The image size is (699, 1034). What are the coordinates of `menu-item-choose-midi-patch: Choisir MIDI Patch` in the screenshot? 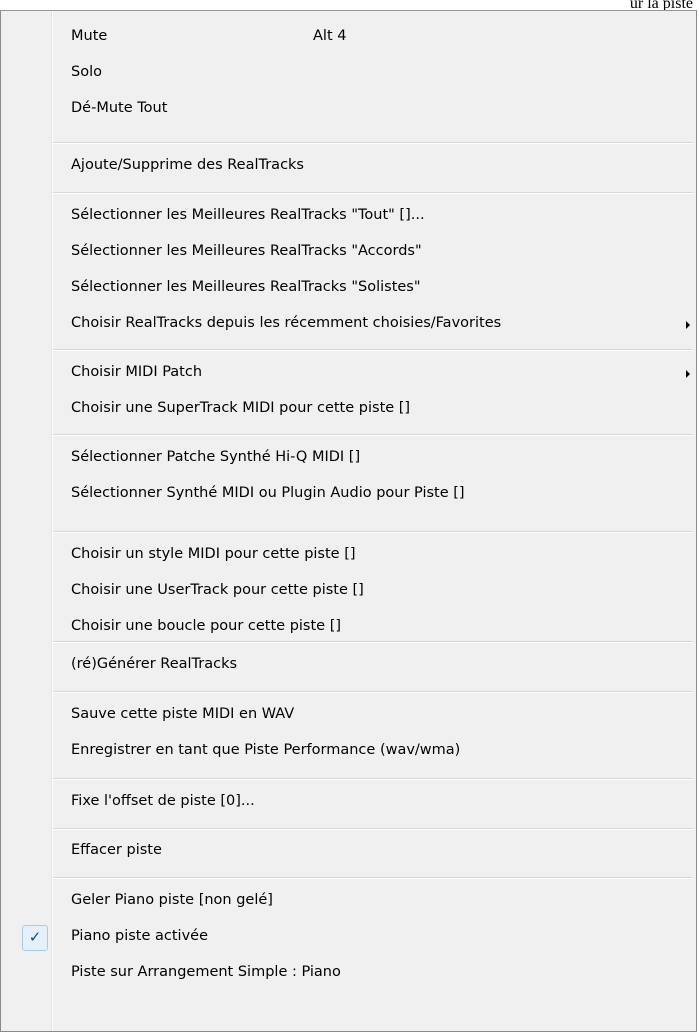 It's located at (348, 374).